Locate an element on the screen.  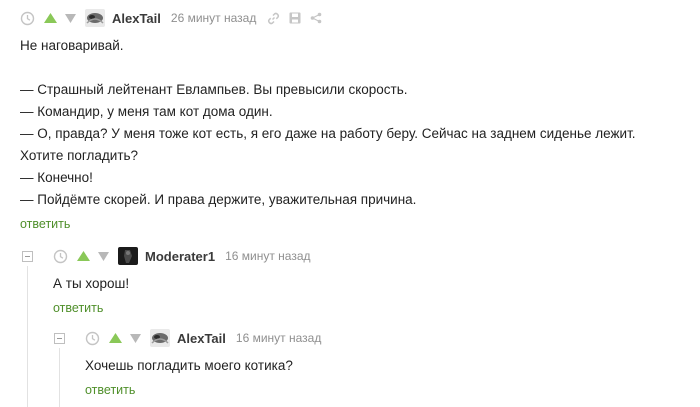
comment-header: AlexTail 26 минут назад is located at coordinates (171, 18).